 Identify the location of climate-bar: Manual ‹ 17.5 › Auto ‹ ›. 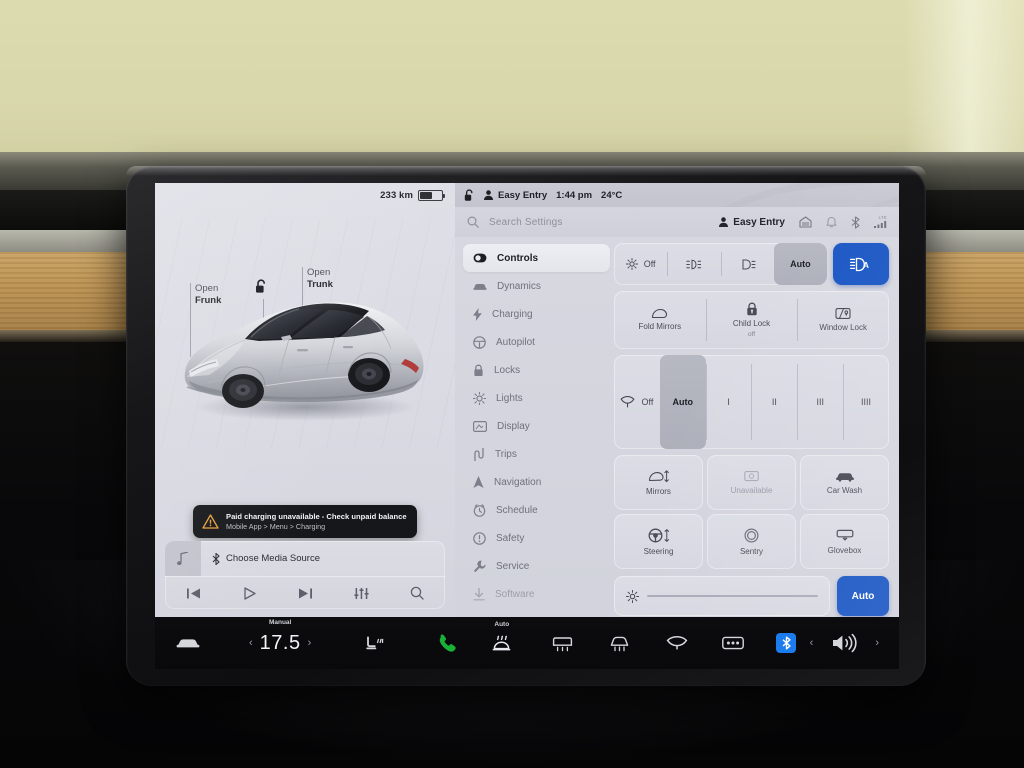
(527, 643).